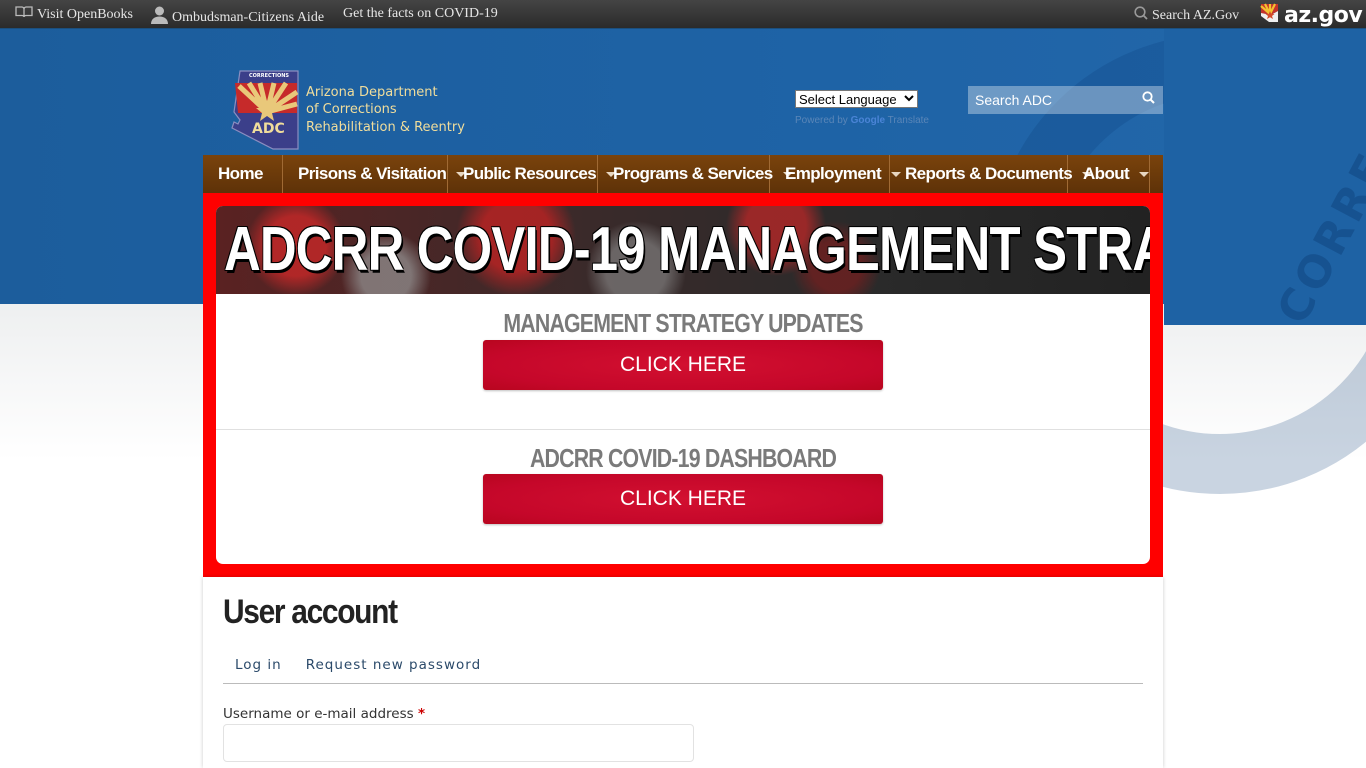  I want to click on nav-home: Home, so click(243, 174).